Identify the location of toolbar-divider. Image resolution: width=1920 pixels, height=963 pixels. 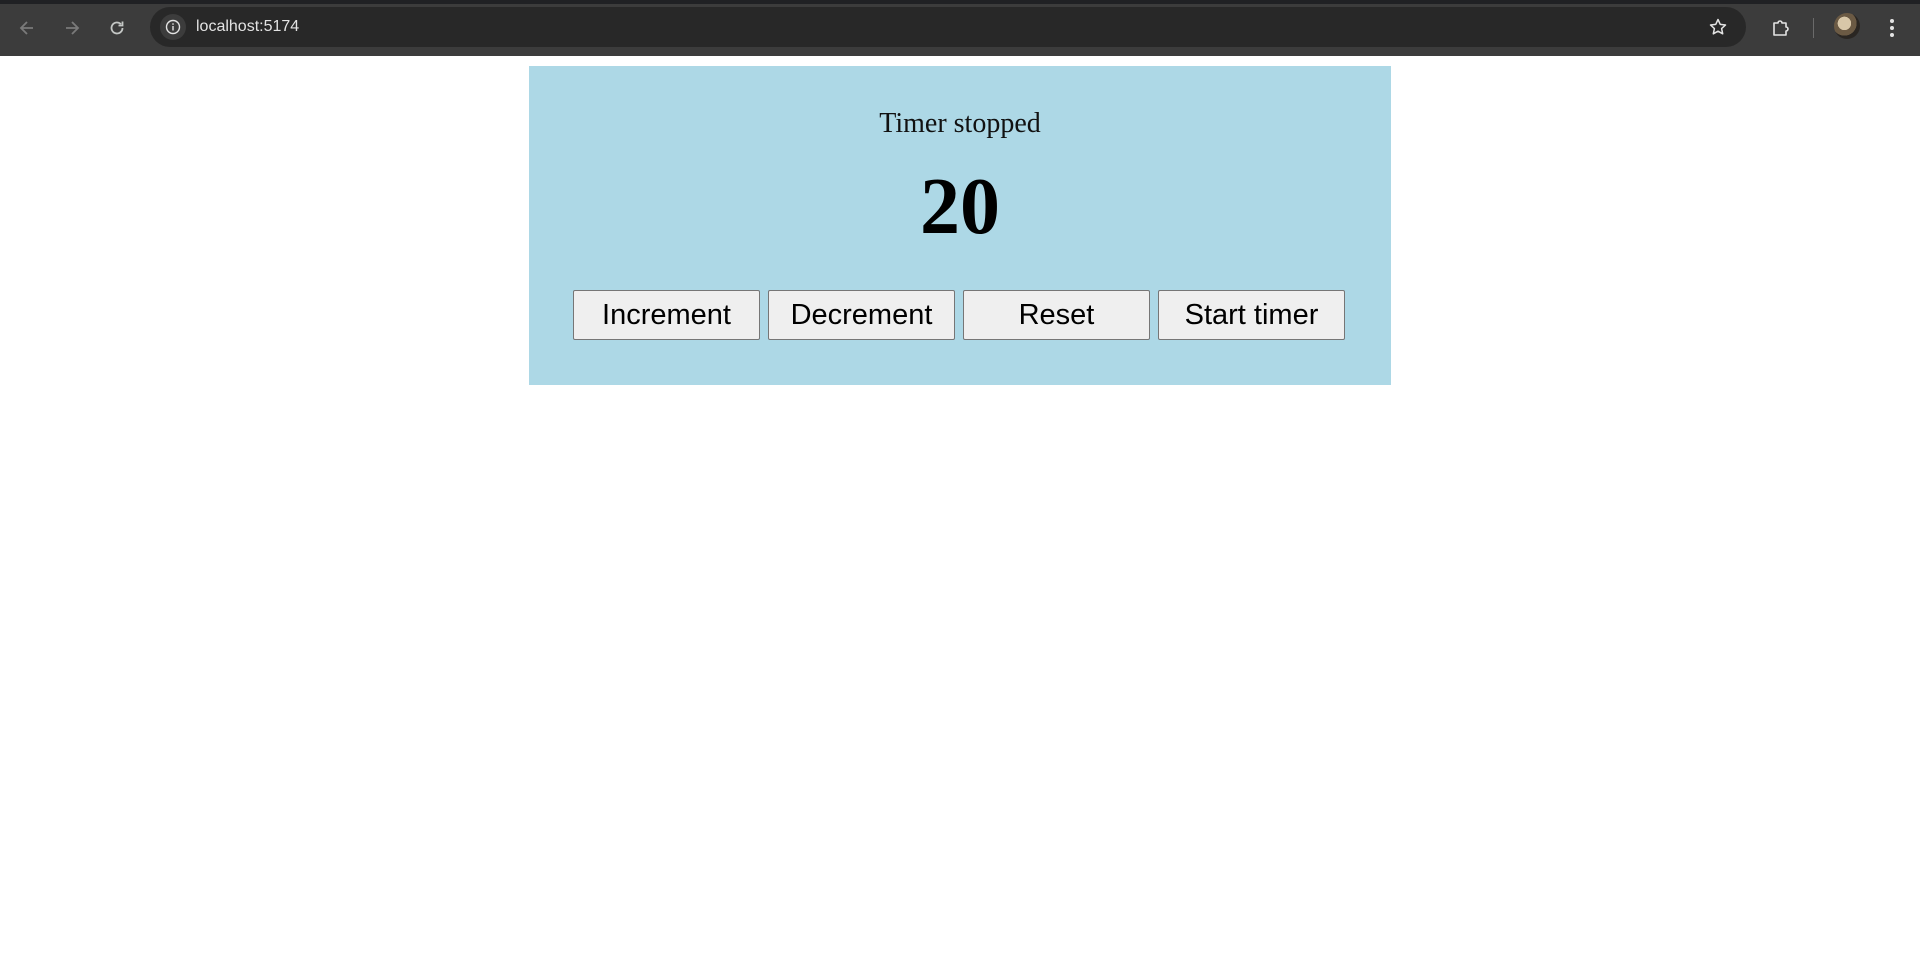
(1813, 28).